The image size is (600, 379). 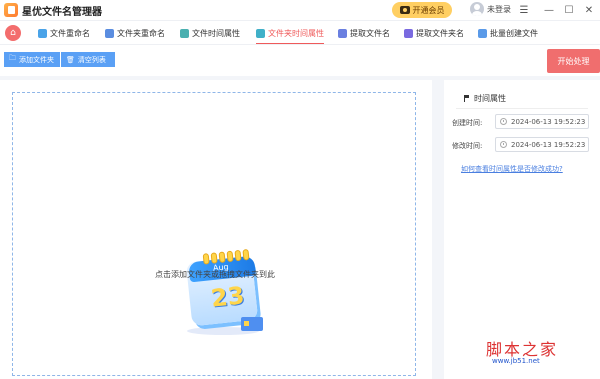 What do you see at coordinates (477, 9) in the screenshot?
I see `avatar-icon` at bounding box center [477, 9].